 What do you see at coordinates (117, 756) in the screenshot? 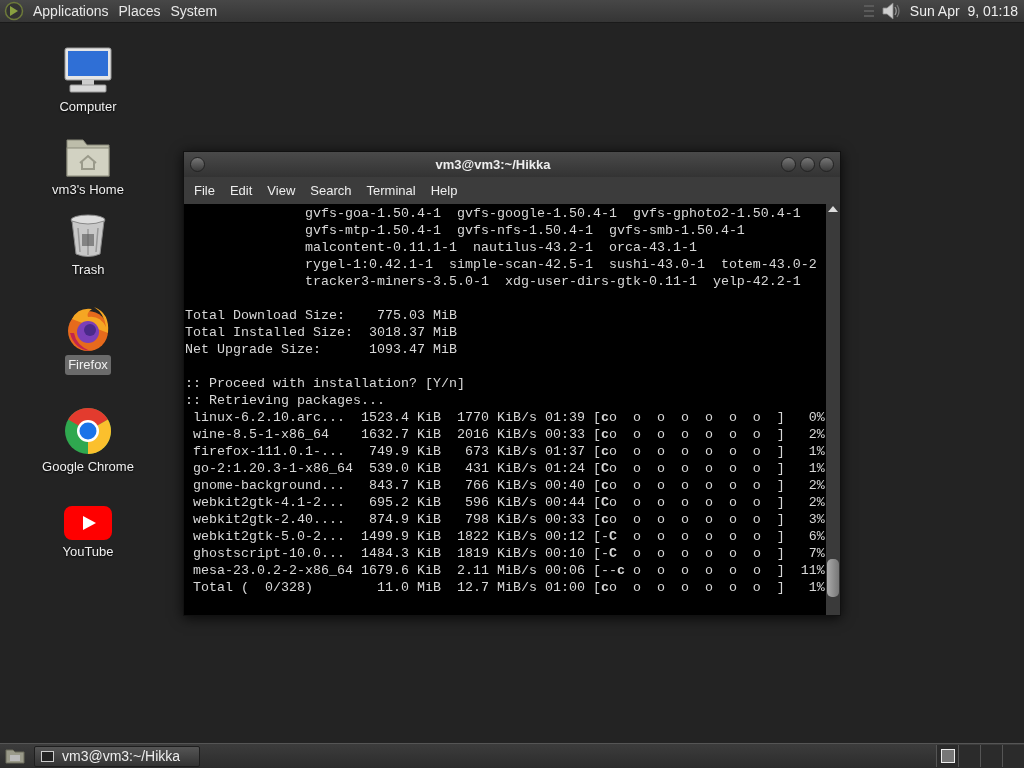
I see `taskbar-button: vm3@vm3:~/Hikka` at bounding box center [117, 756].